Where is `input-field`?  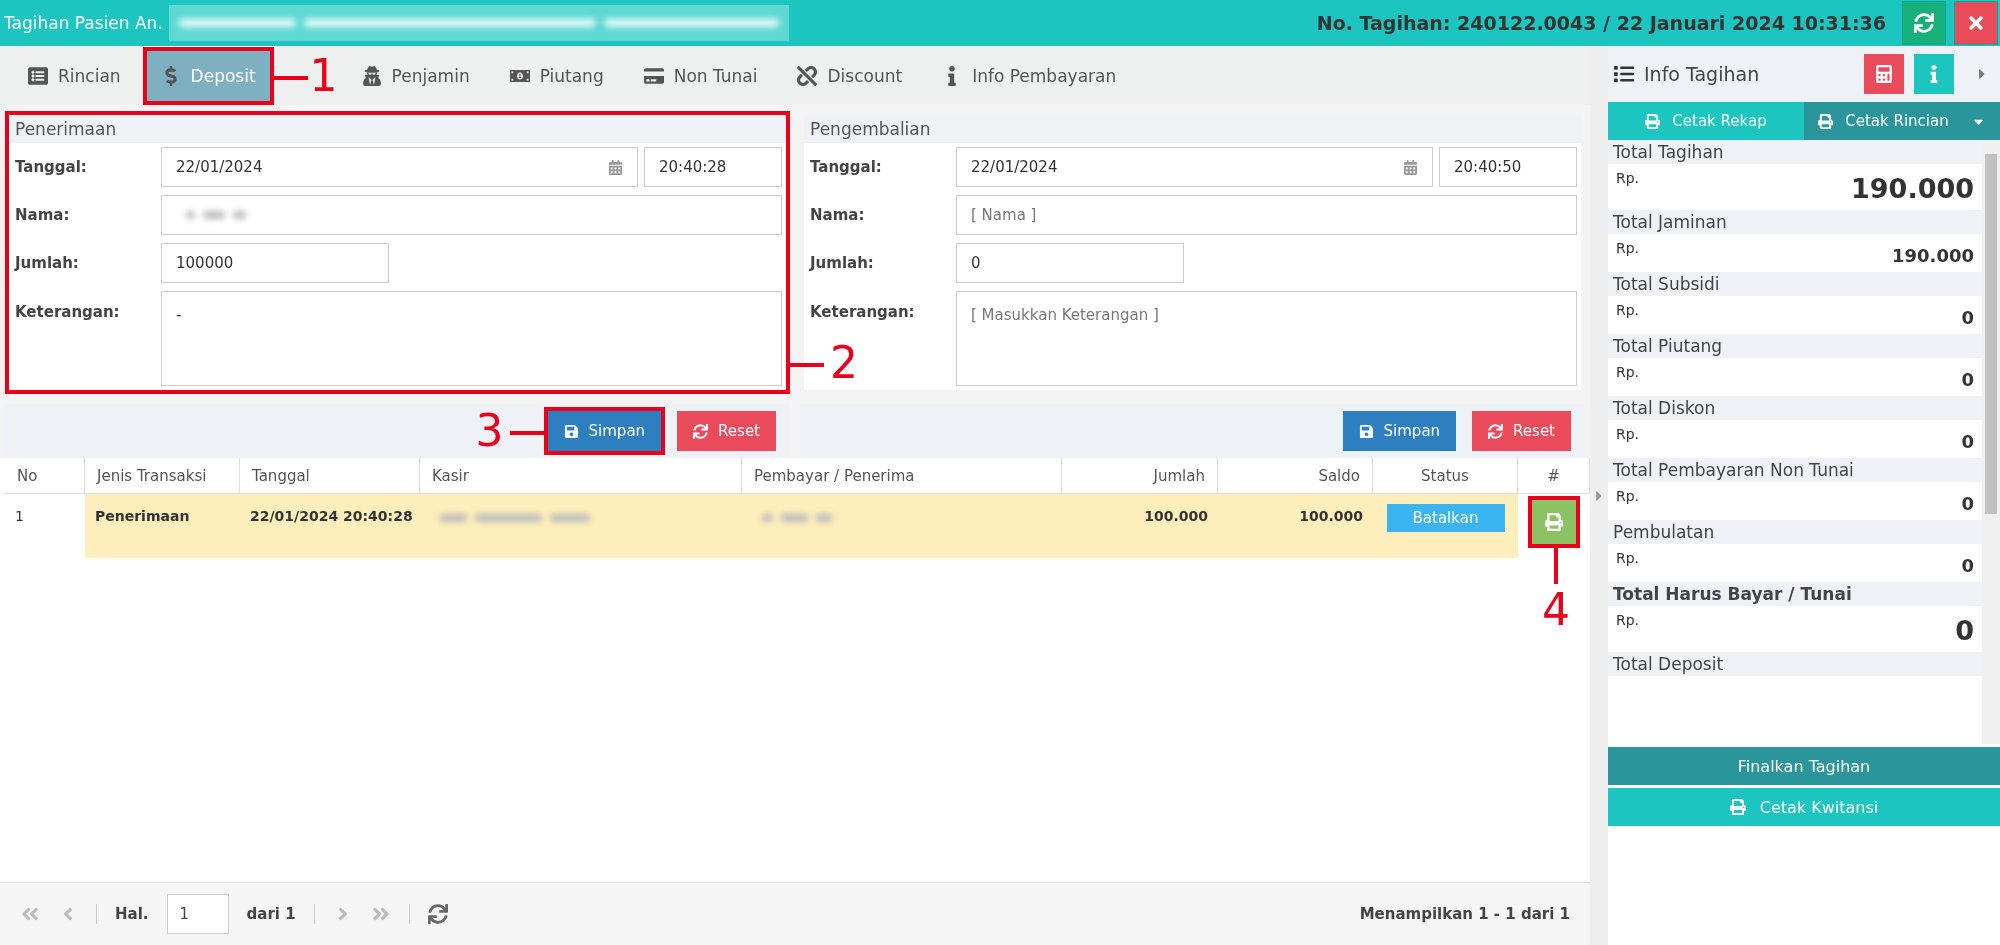
input-field is located at coordinates (471, 215).